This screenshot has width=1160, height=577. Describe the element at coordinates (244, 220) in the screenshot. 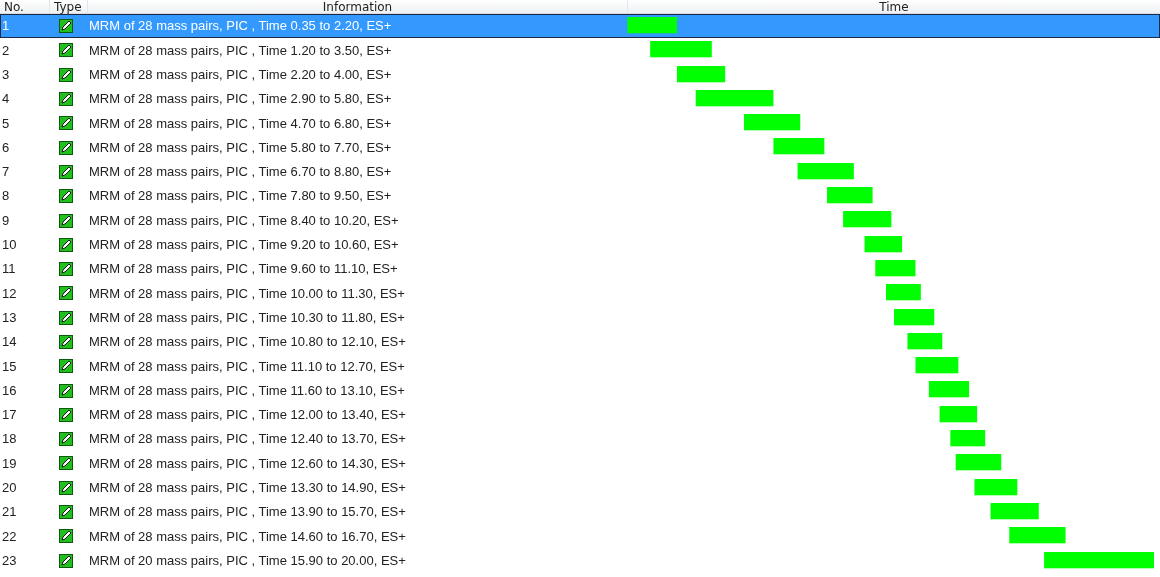

I see `function-info: MRM of 28 mass pairs, PIC , Time 8.40 to 10.20, ES+` at that location.